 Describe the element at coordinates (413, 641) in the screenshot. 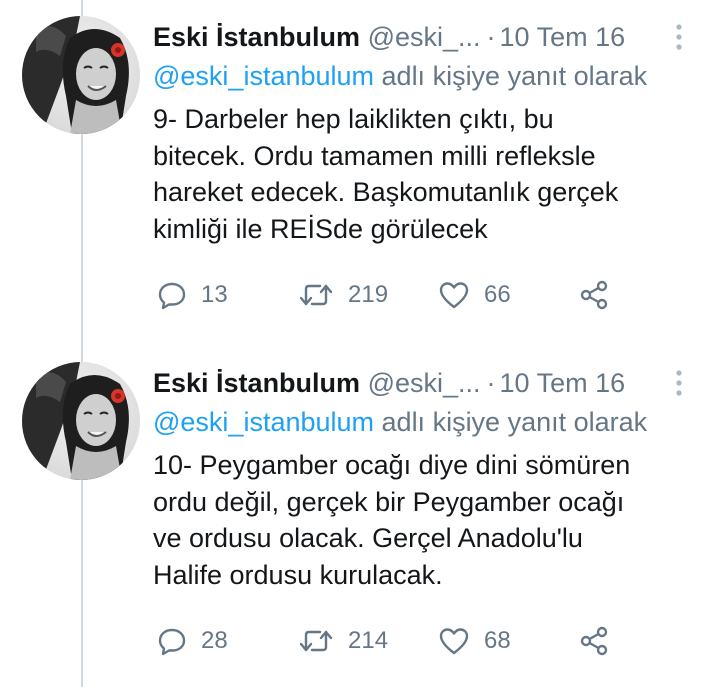

I see `tweet-actions: 28 214 68` at that location.